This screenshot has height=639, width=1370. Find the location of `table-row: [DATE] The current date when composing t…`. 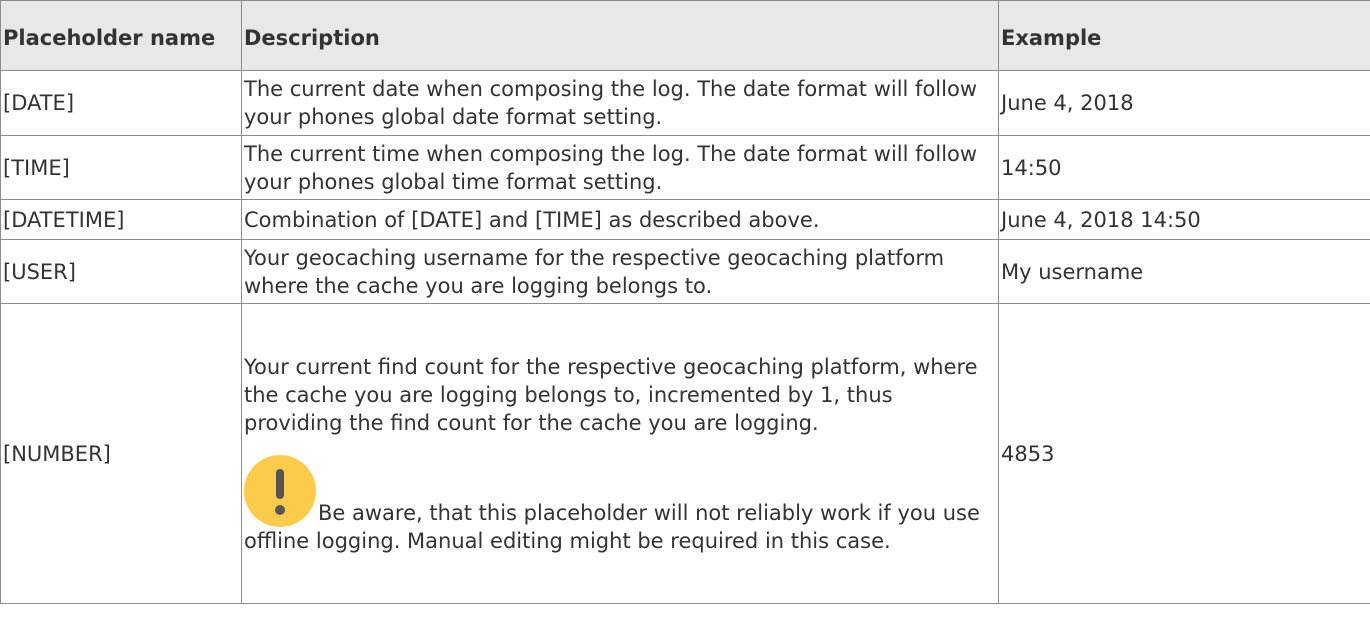

table-row: [DATE] The current date when composing t… is located at coordinates (685, 103).